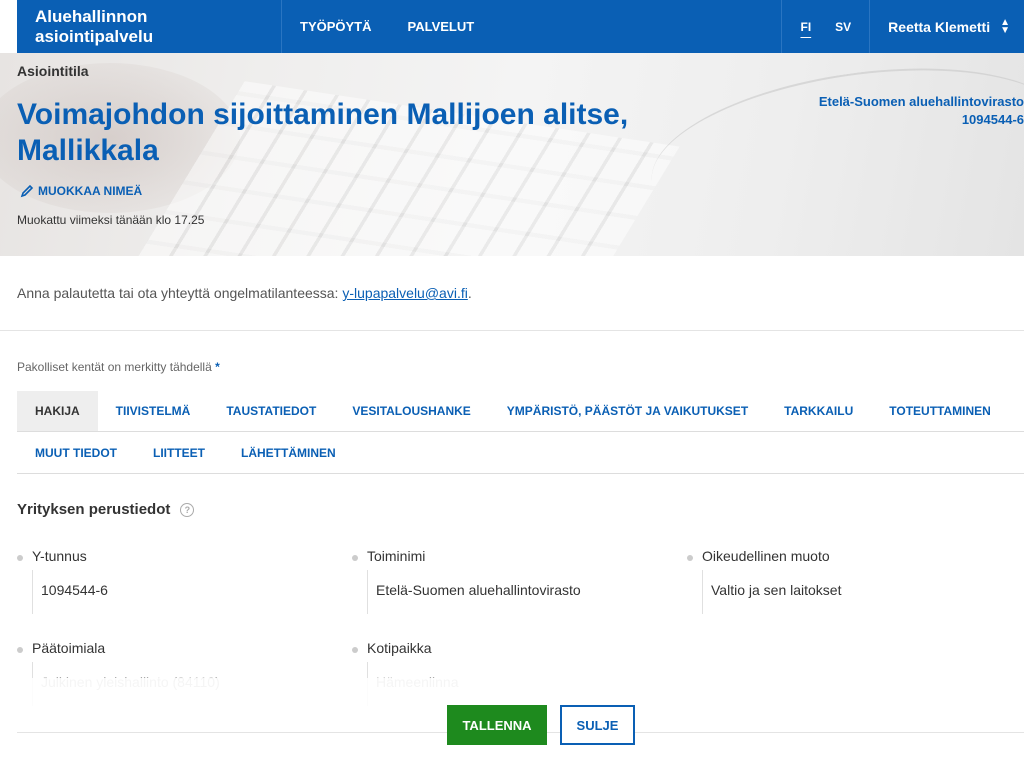  What do you see at coordinates (288, 453) in the screenshot?
I see `tab-lahettaminen: LÄHETTÄMINEN` at bounding box center [288, 453].